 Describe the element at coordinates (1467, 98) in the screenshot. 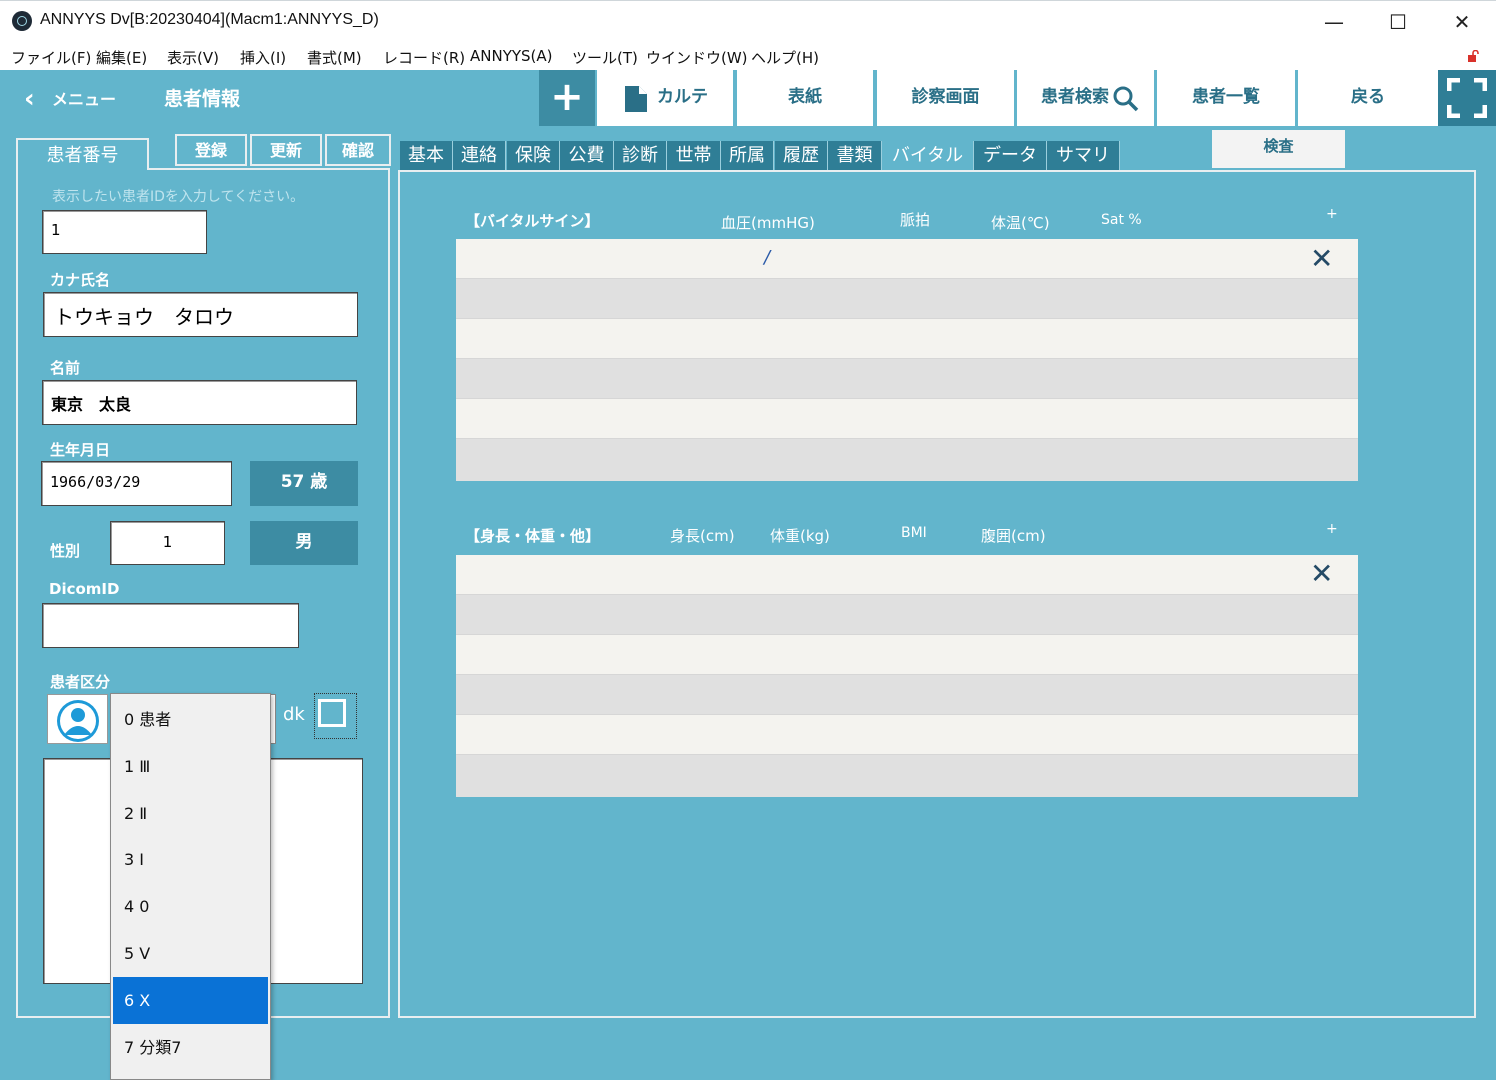

I see `fullscreen-button` at that location.